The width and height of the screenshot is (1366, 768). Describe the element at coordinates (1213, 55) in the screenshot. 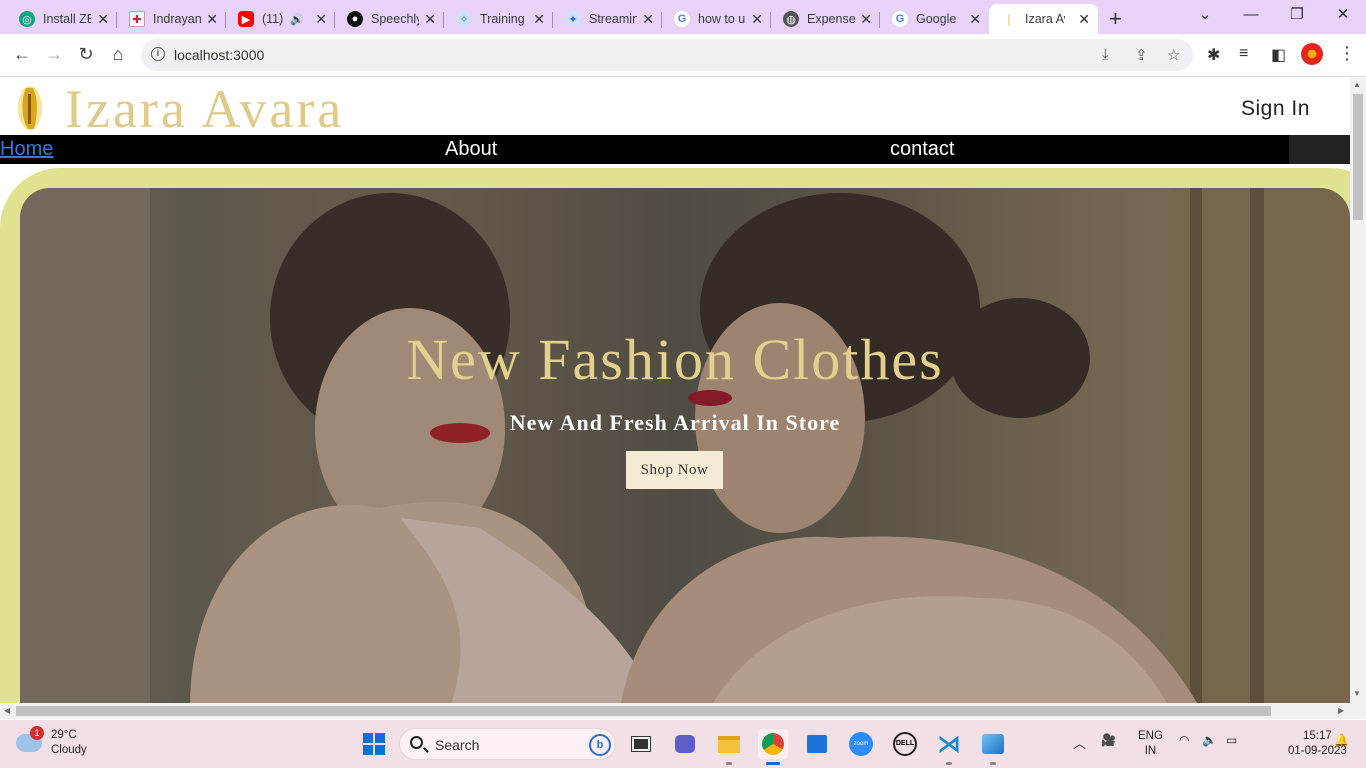

I see `extensions-icon: ✱` at that location.